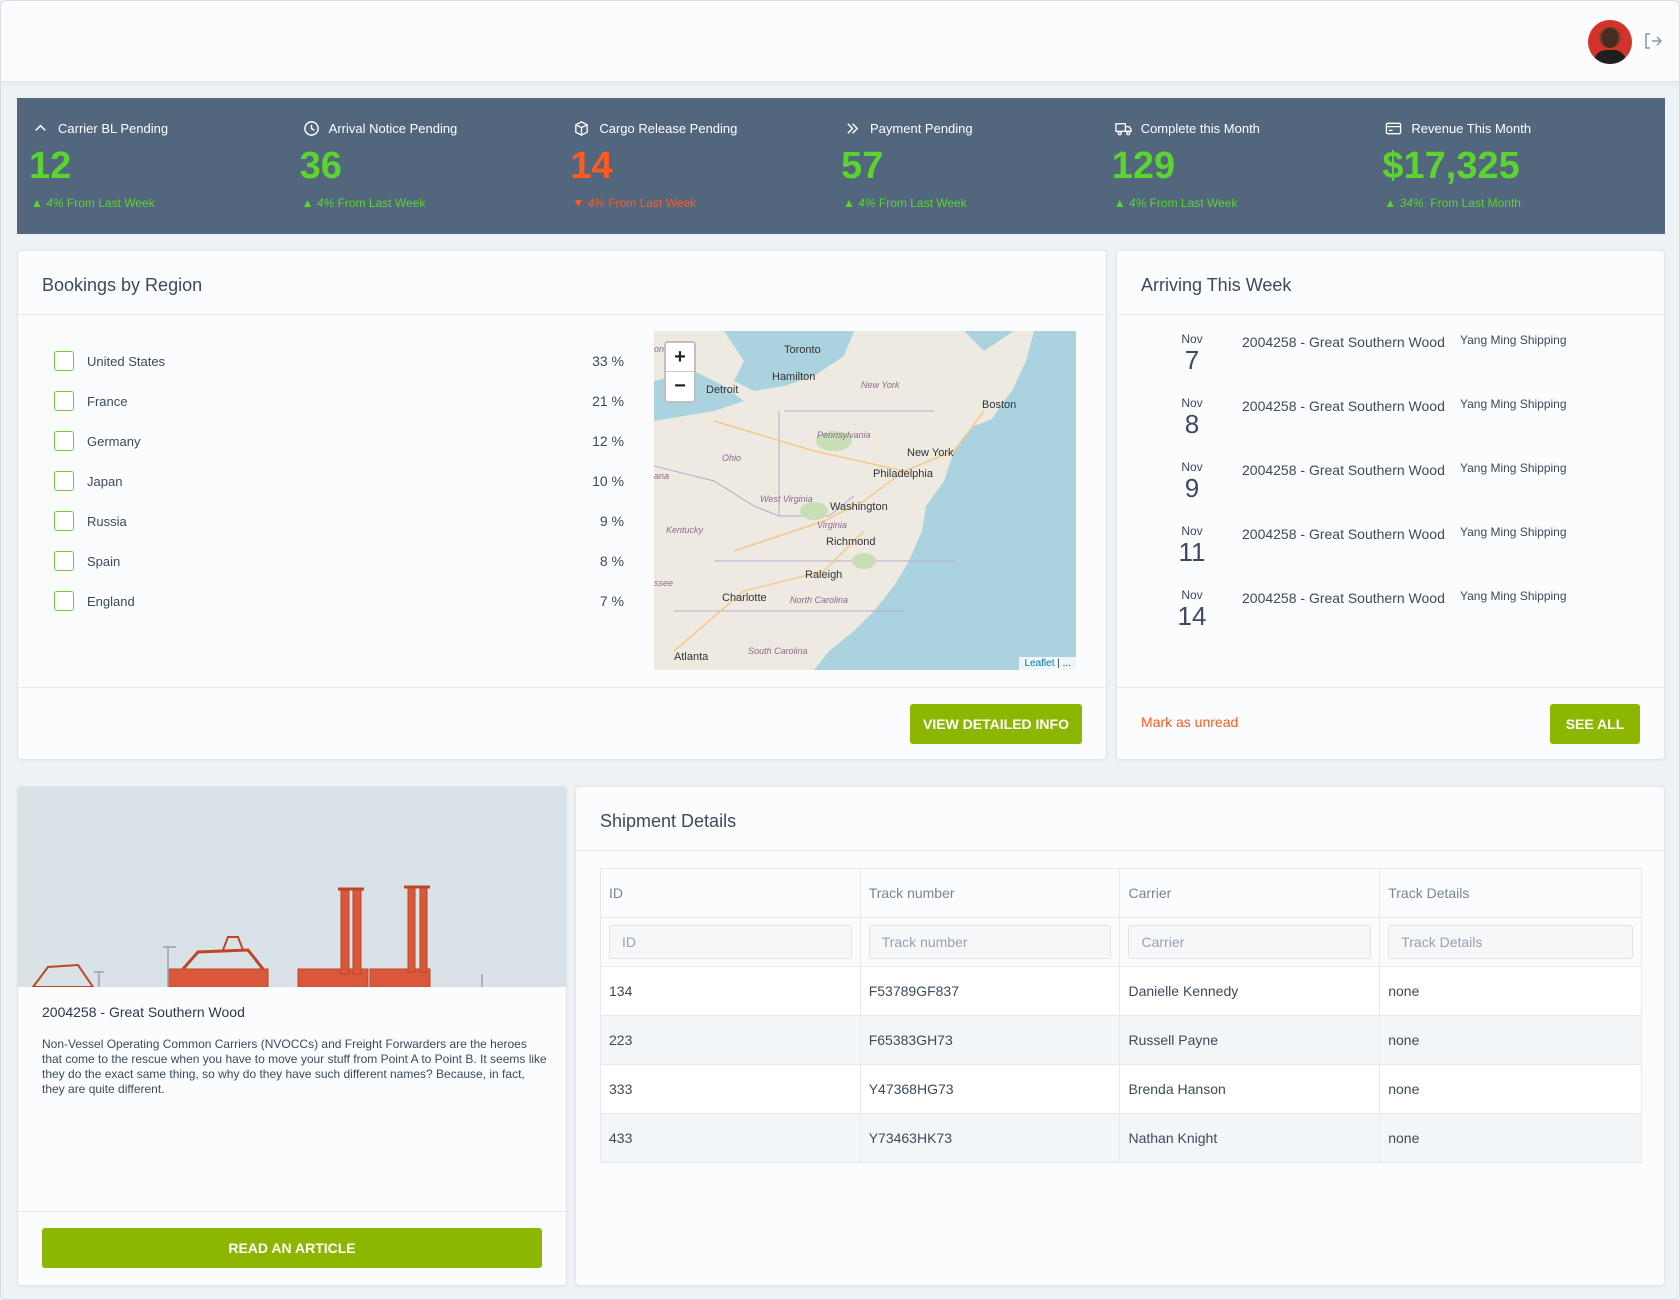  I want to click on region-percent: 9 %, so click(611, 521).